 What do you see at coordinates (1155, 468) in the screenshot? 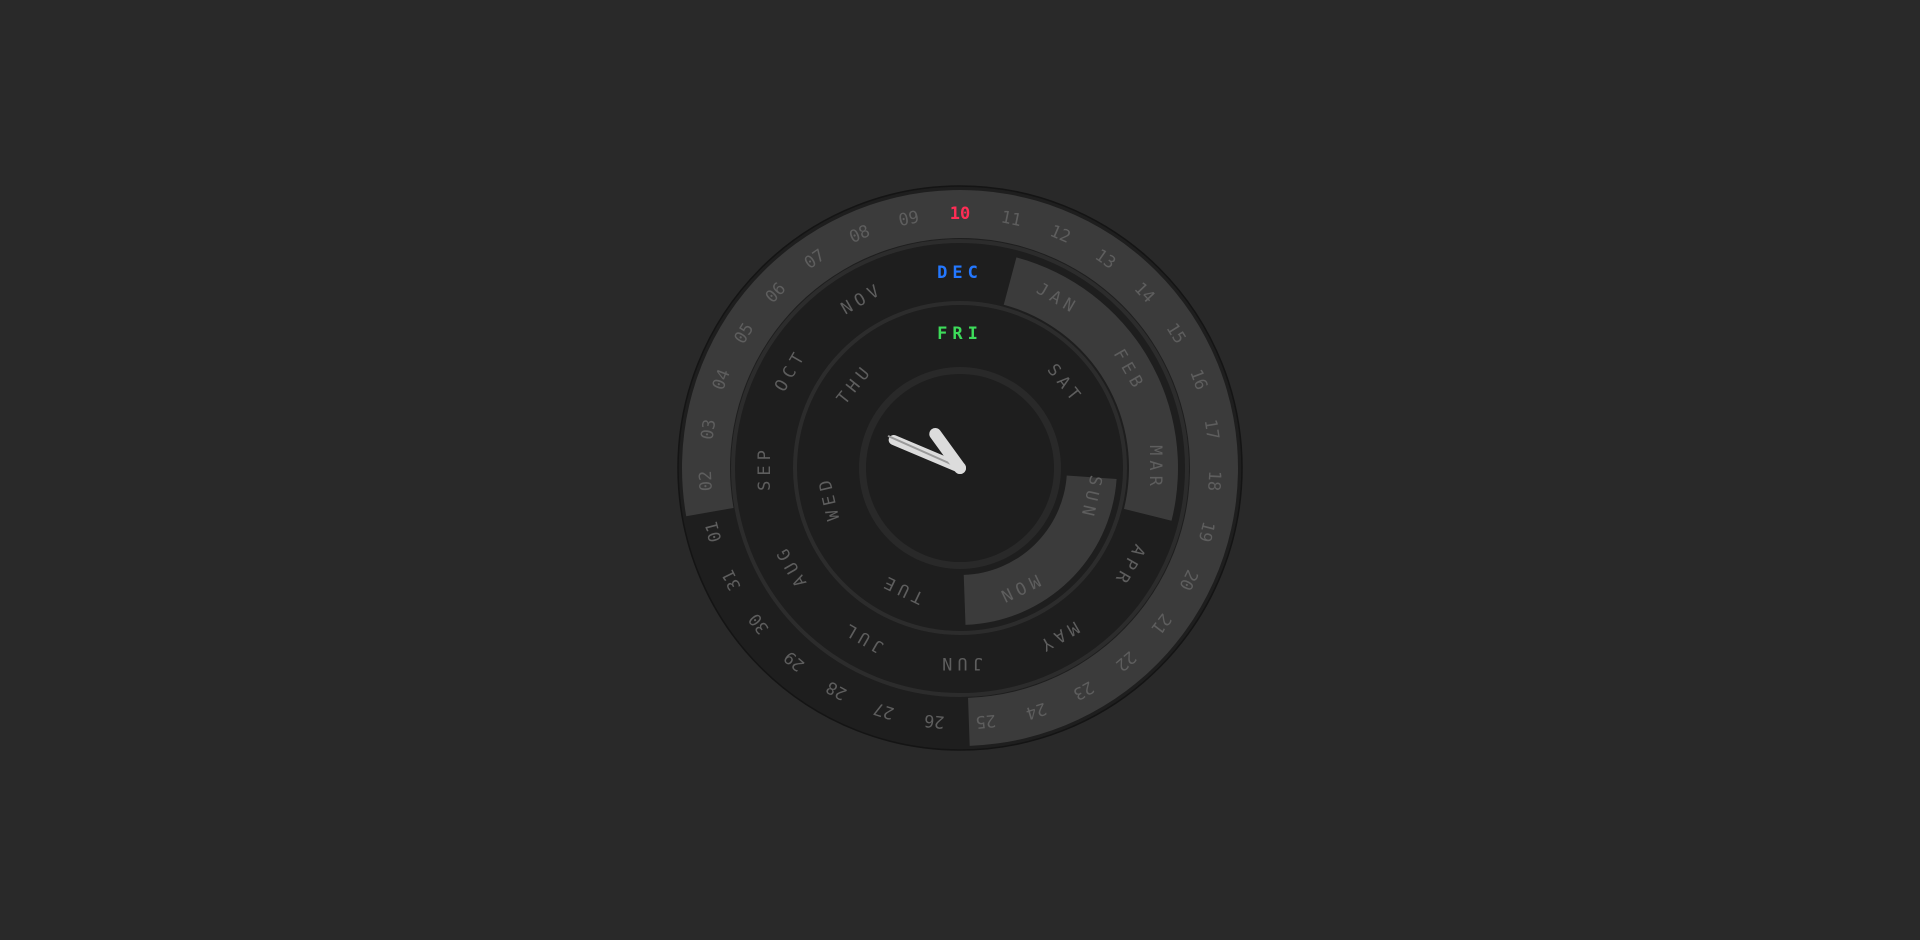
I see `month-label: MAR` at bounding box center [1155, 468].